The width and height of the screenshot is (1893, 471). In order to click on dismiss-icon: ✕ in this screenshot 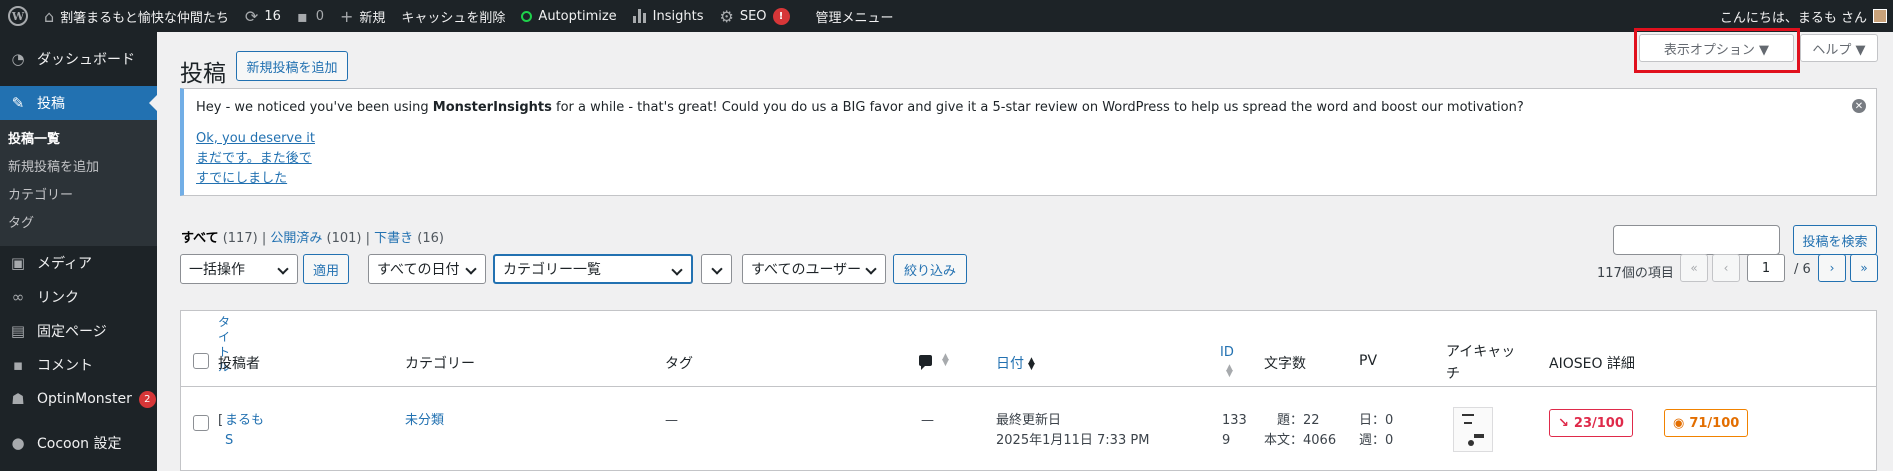, I will do `click(1859, 106)`.